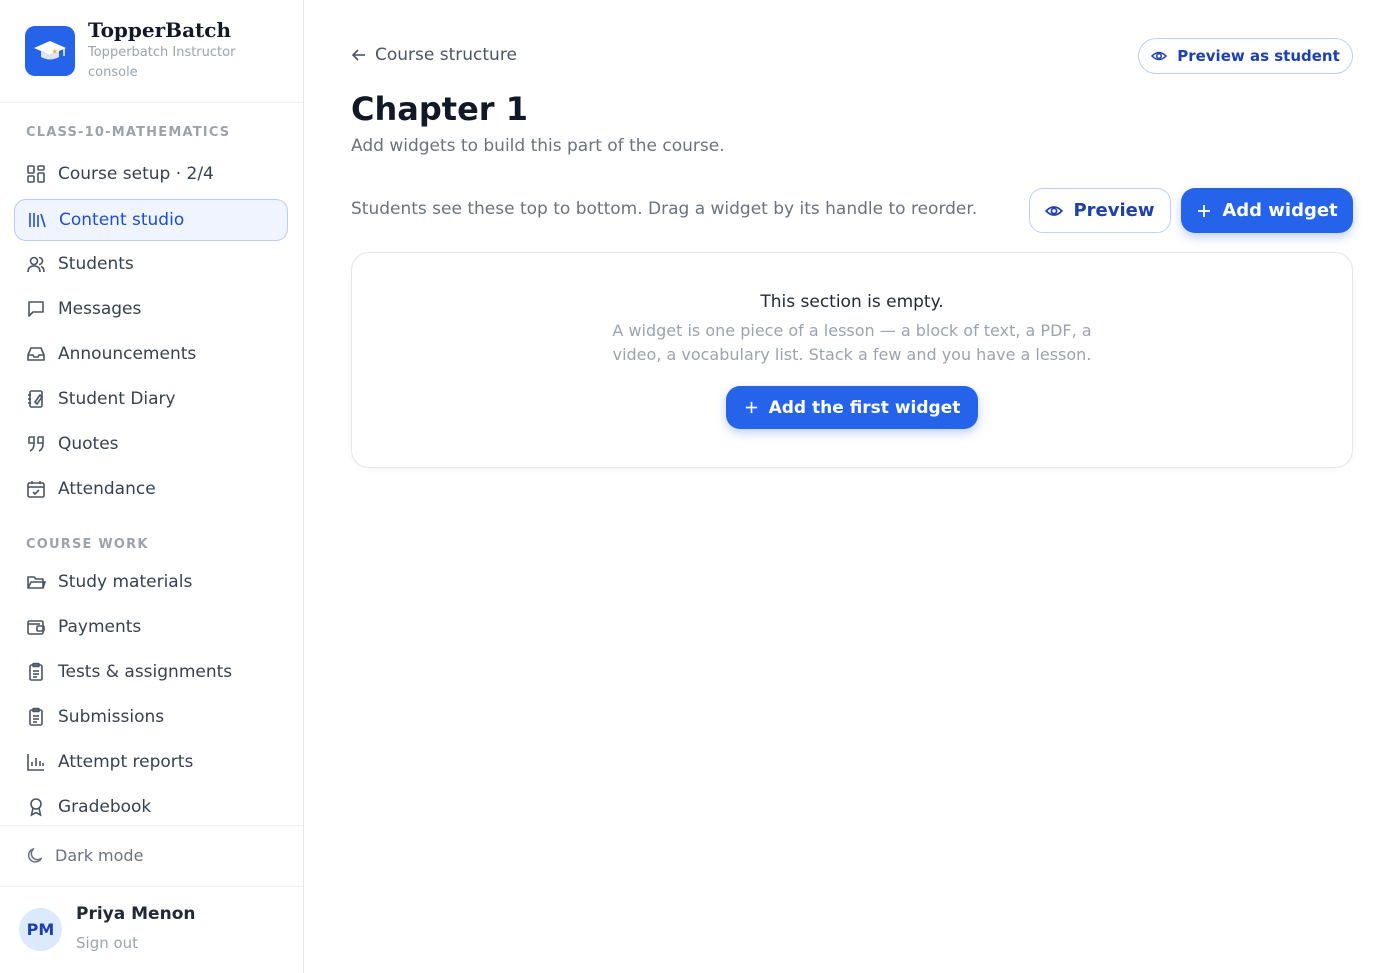 The image size is (1400, 973). I want to click on graduation-cap-icon, so click(50, 51).